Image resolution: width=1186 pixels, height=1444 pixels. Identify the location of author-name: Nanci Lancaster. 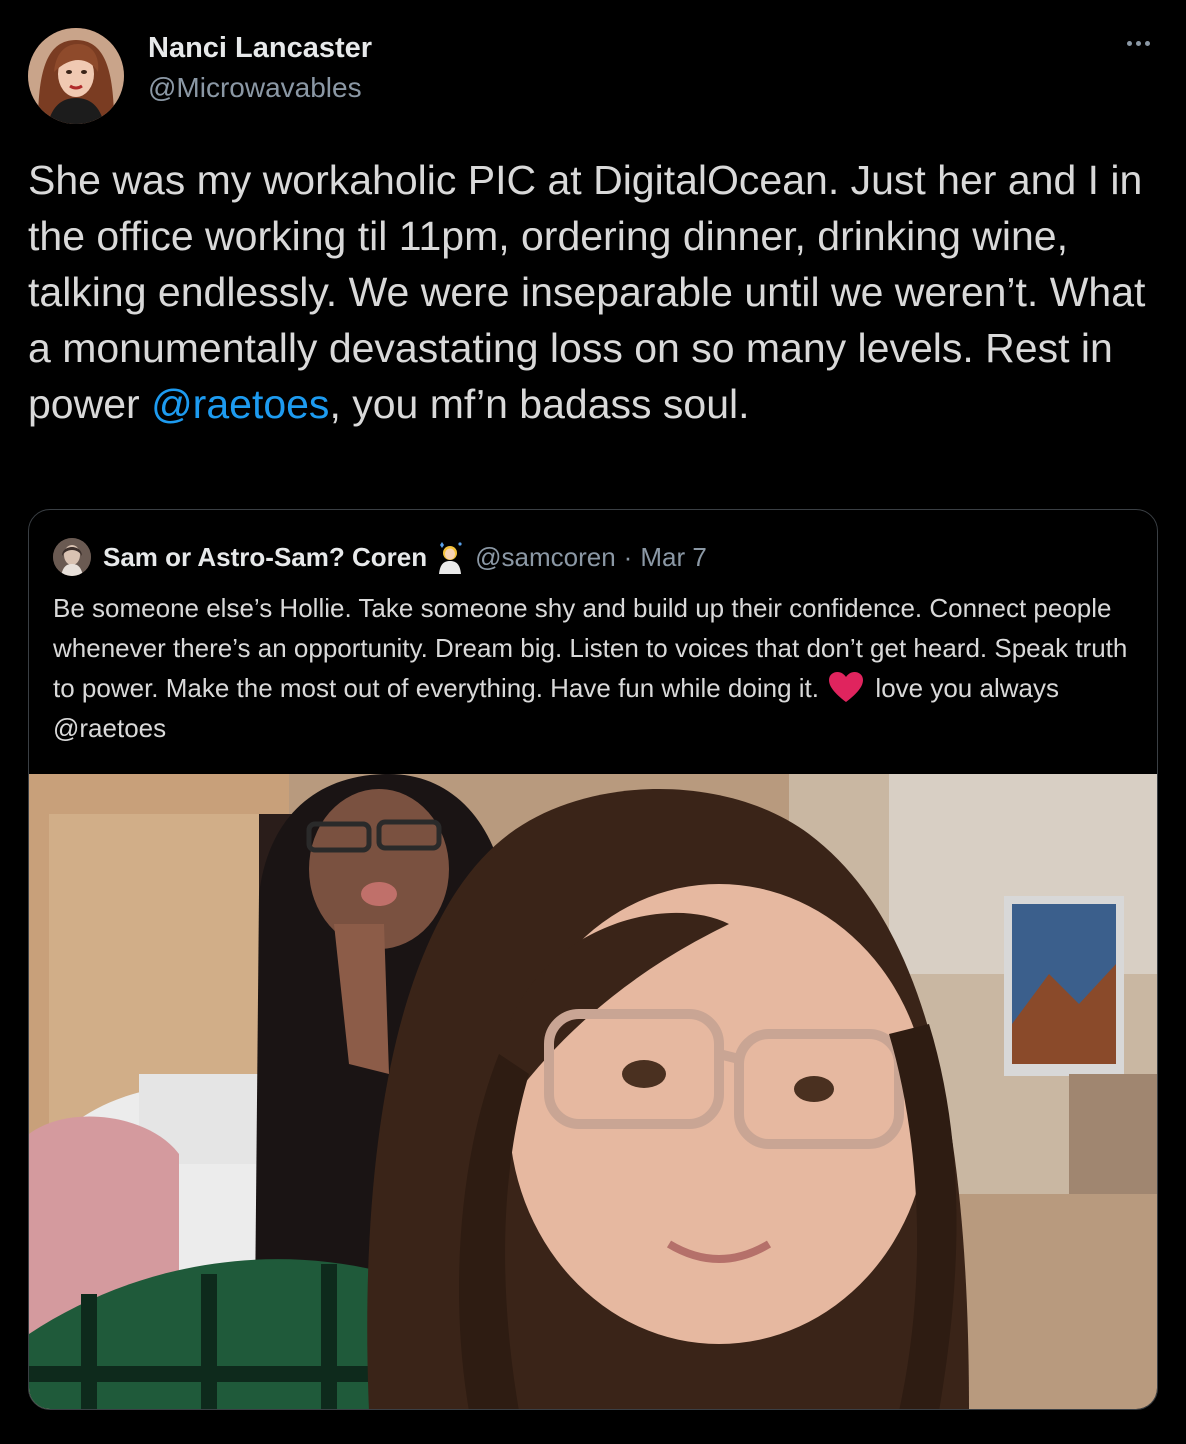
(260, 48).